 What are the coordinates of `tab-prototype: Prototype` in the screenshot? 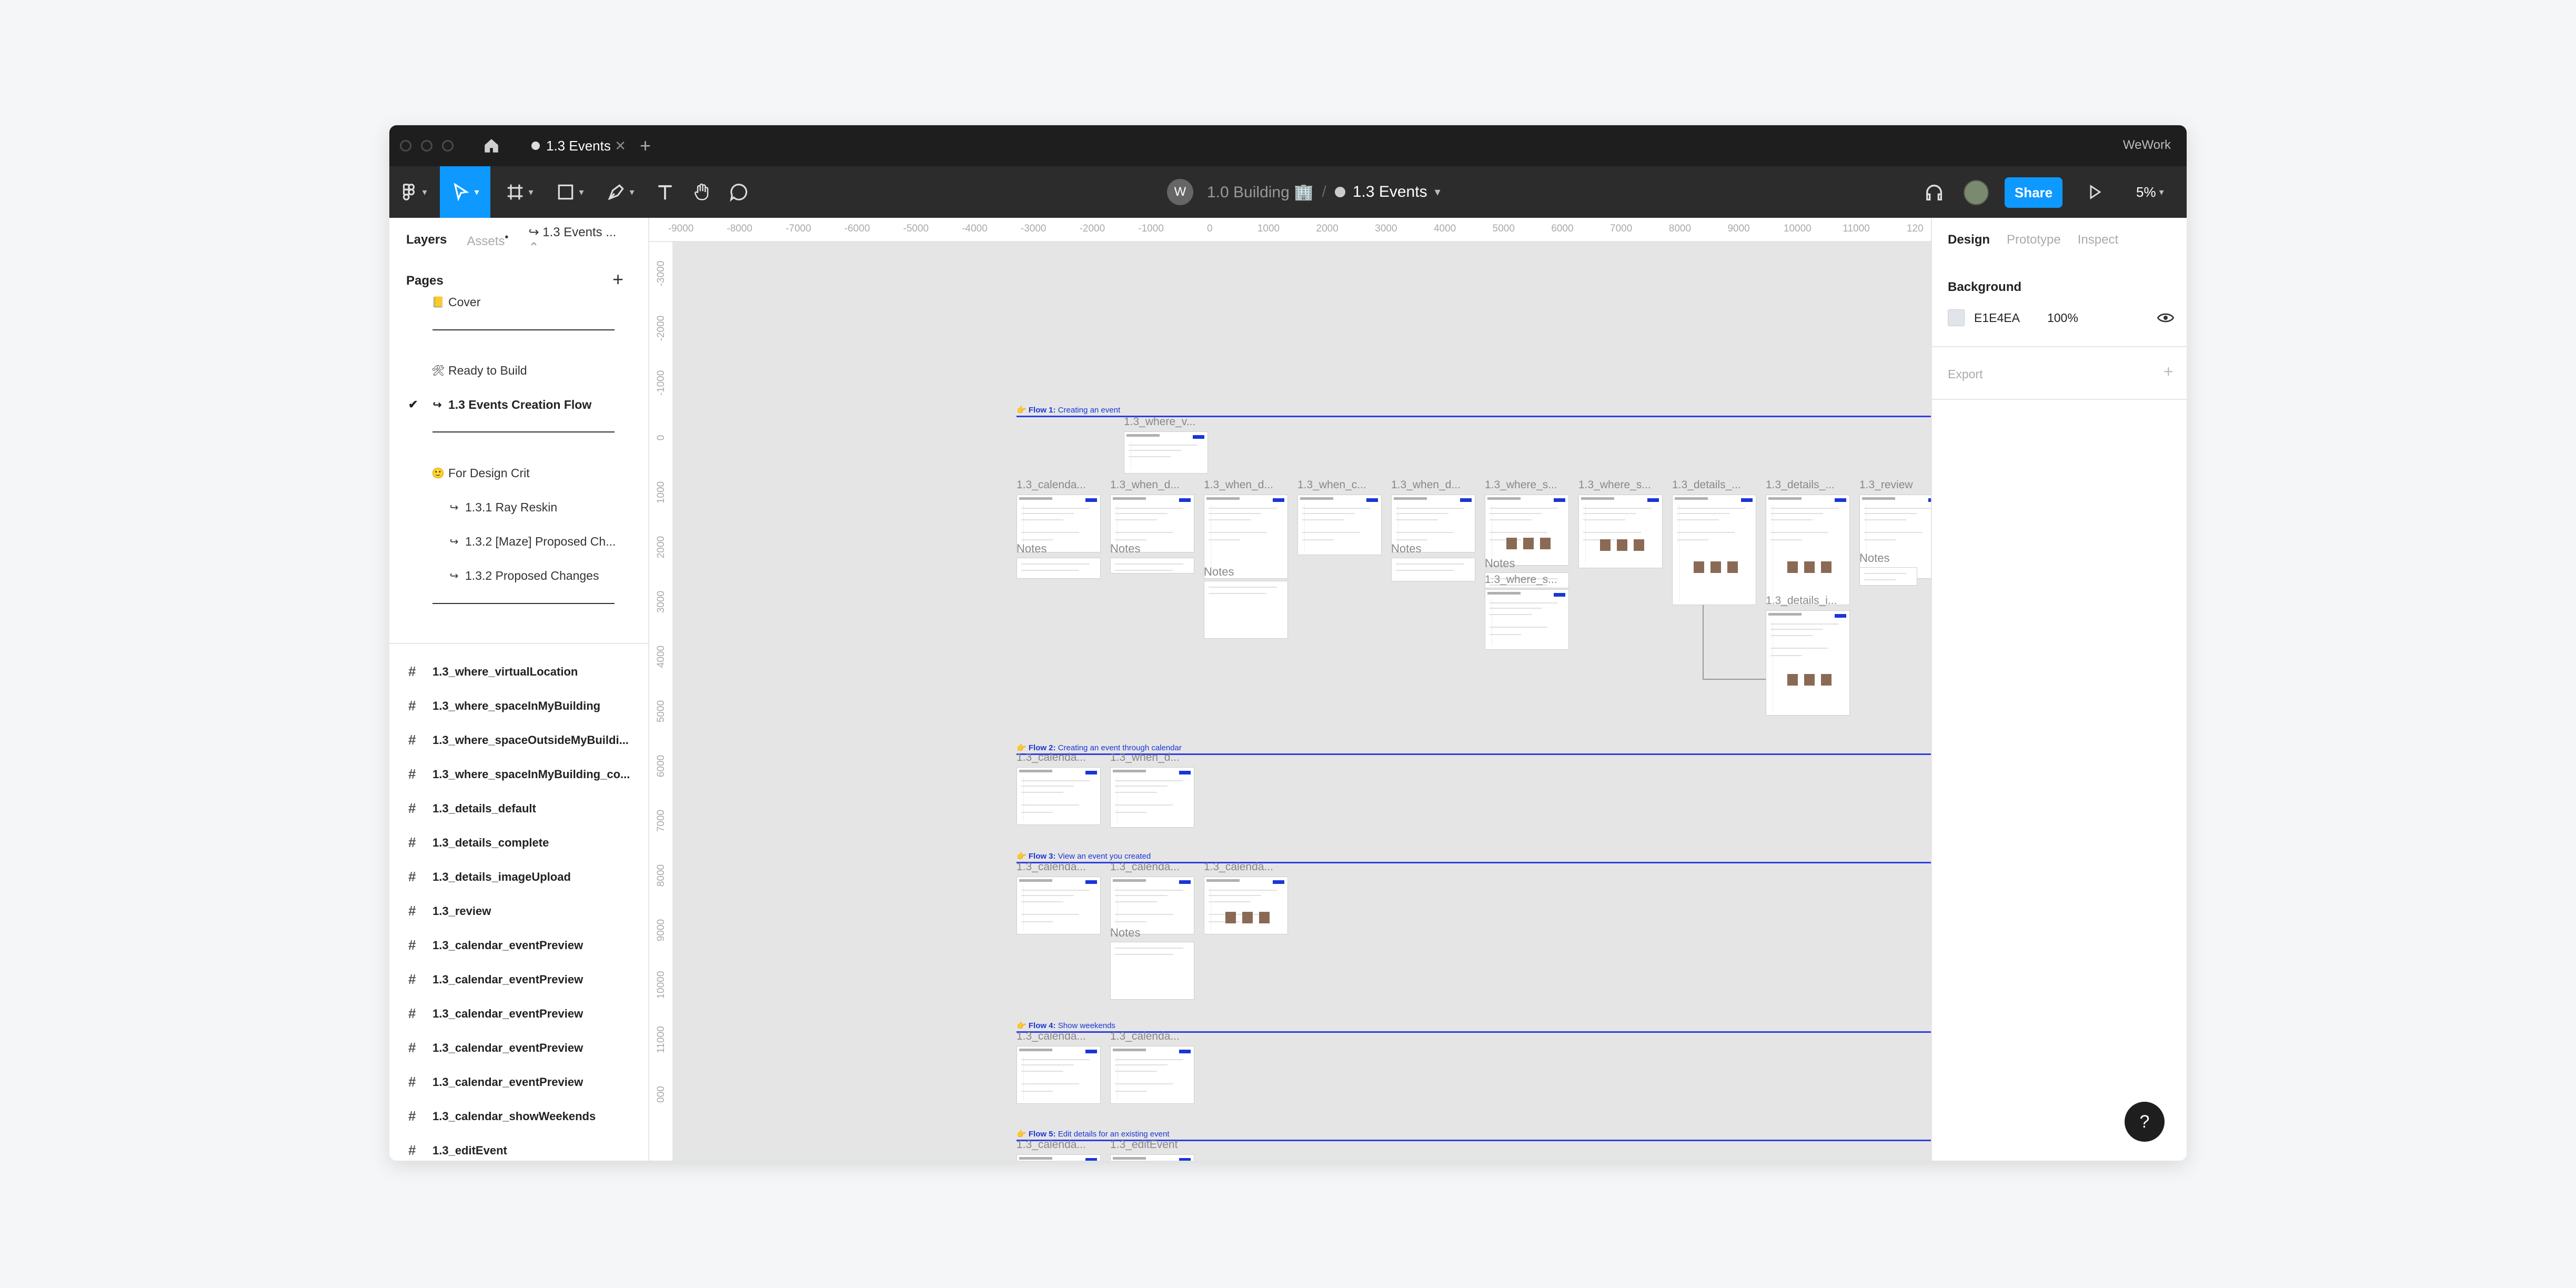 It's located at (2034, 240).